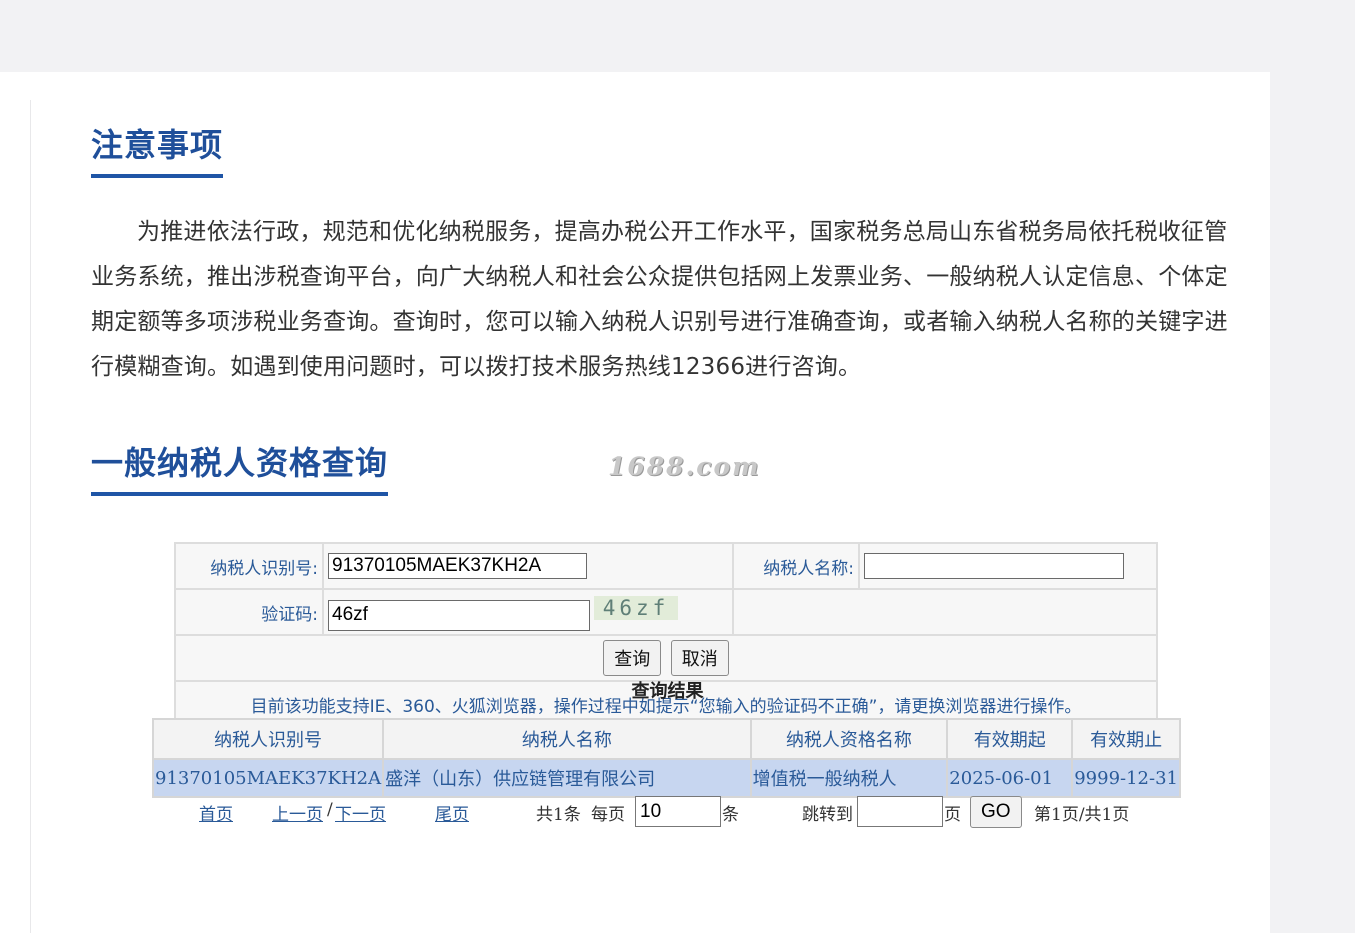 The width and height of the screenshot is (1355, 933). Describe the element at coordinates (268, 739) in the screenshot. I see `column-header: 纳税人识别号` at that location.